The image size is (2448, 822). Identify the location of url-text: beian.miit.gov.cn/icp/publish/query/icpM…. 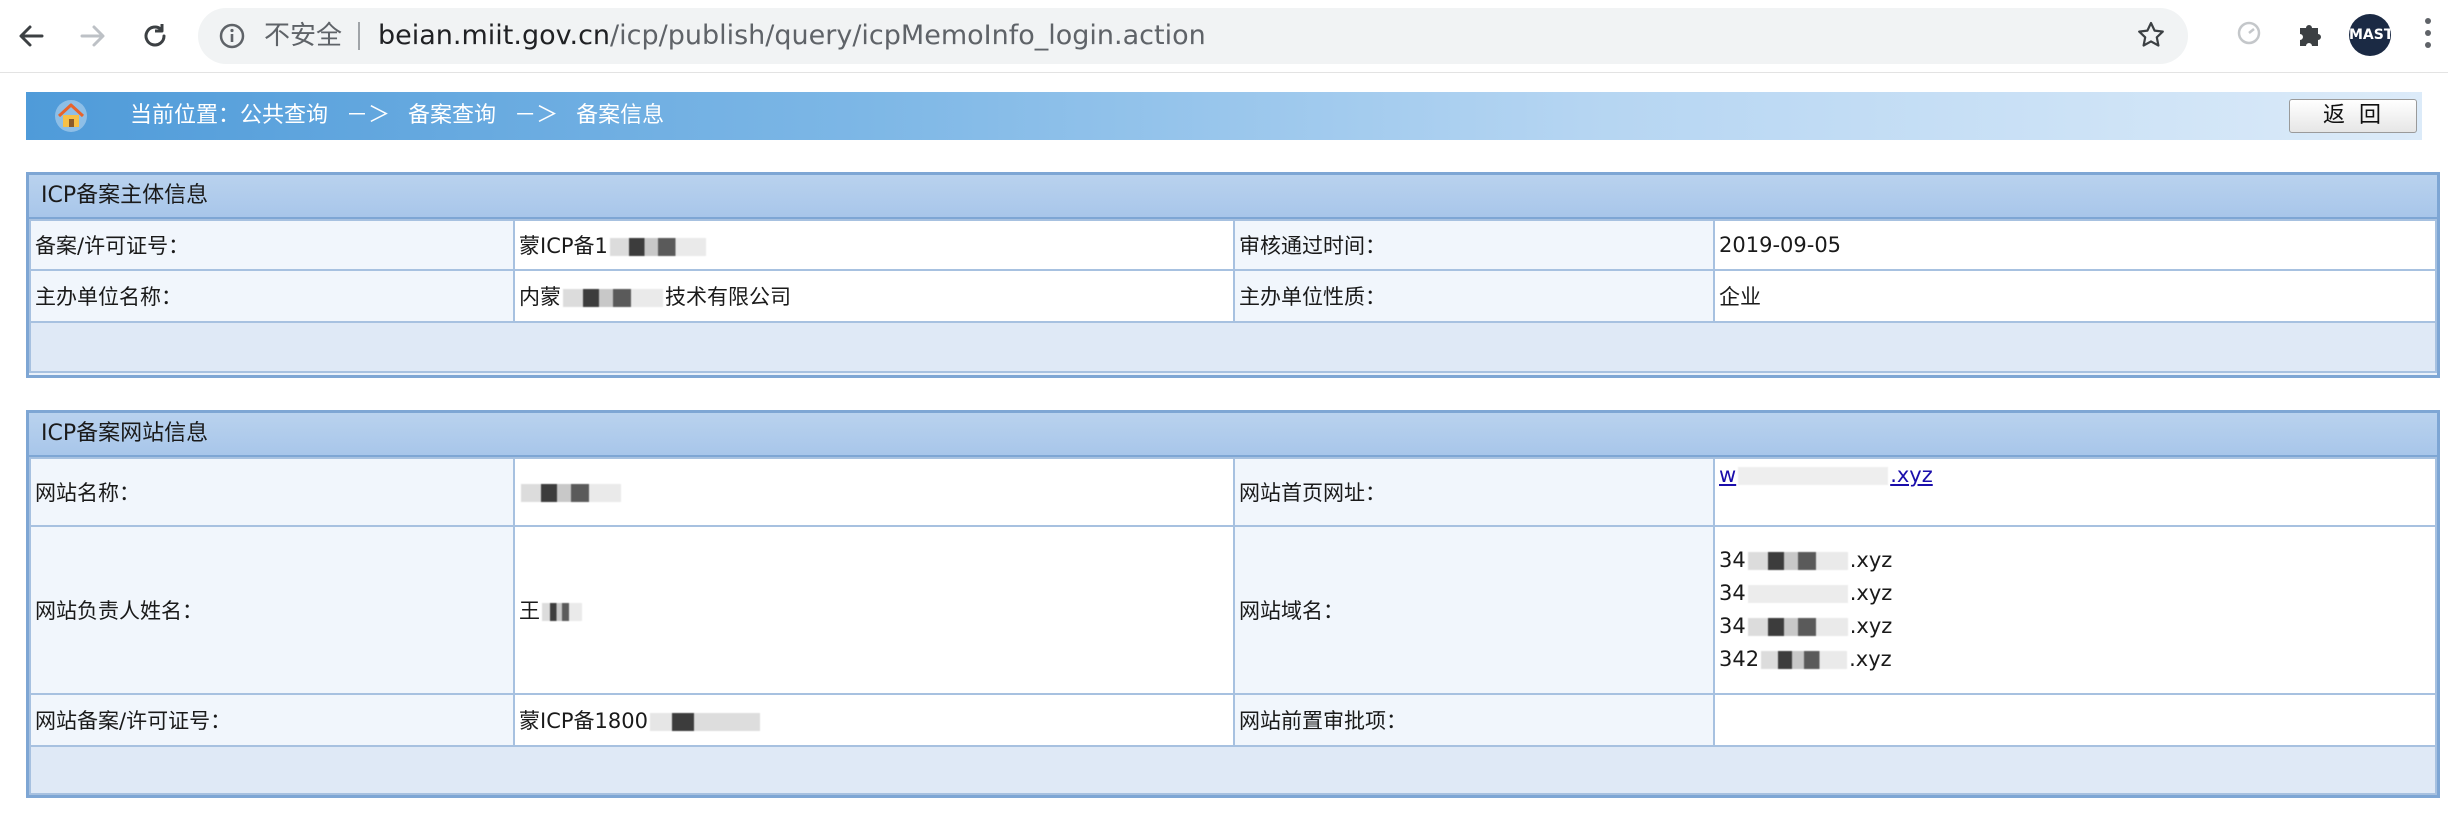
(792, 36).